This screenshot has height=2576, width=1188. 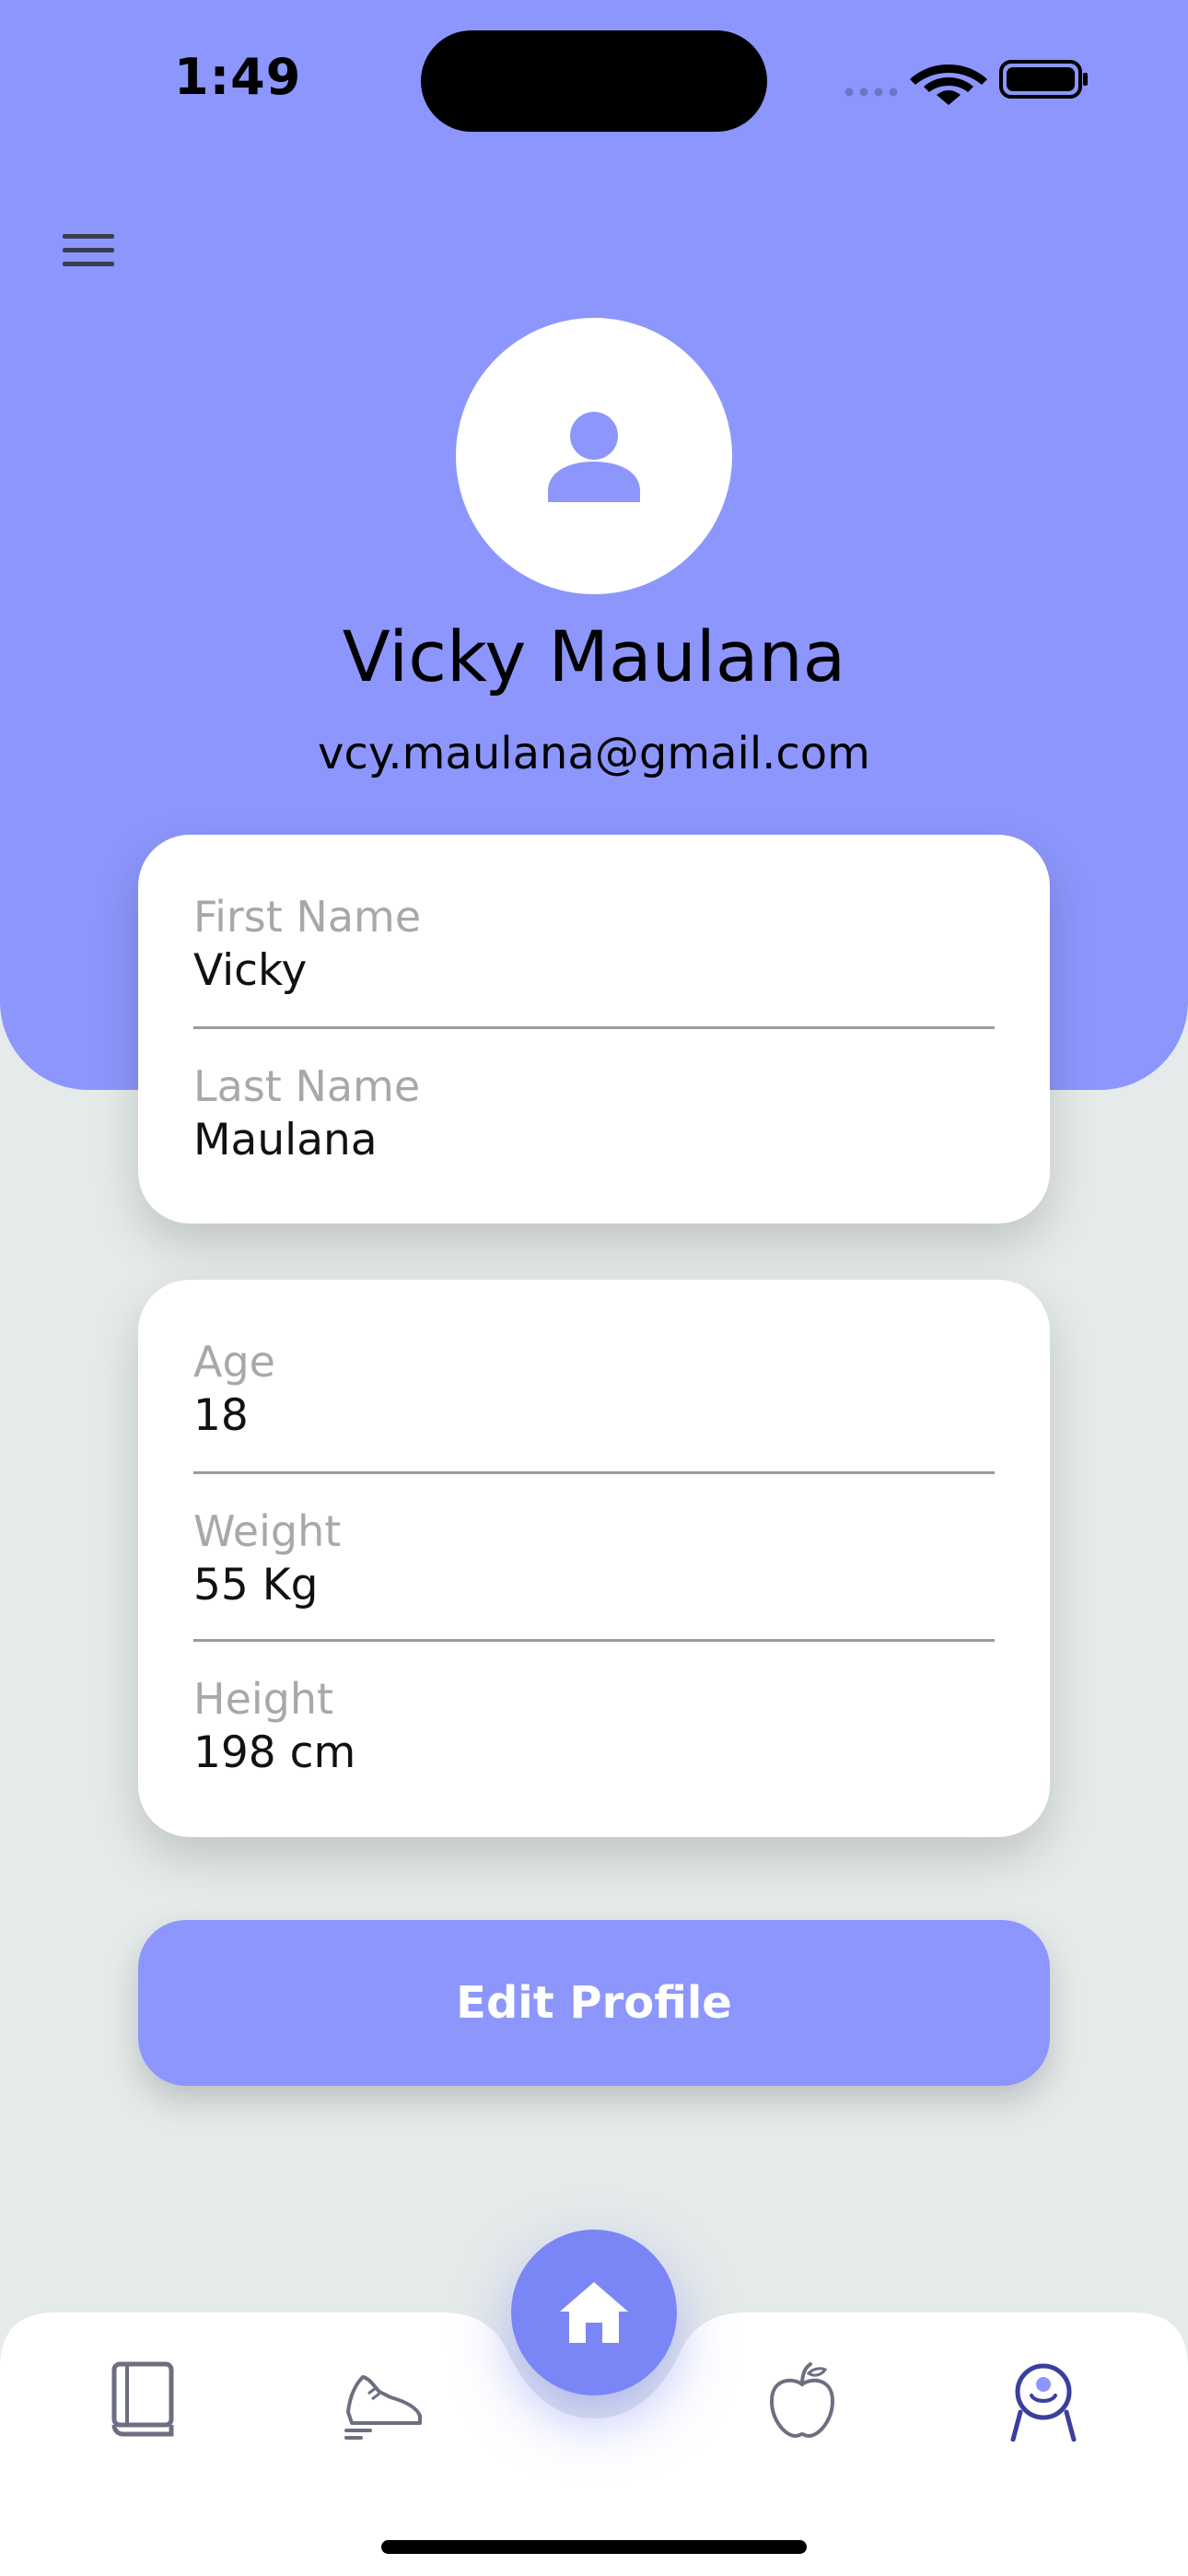 I want to click on nav-profile, so click(x=1043, y=2400).